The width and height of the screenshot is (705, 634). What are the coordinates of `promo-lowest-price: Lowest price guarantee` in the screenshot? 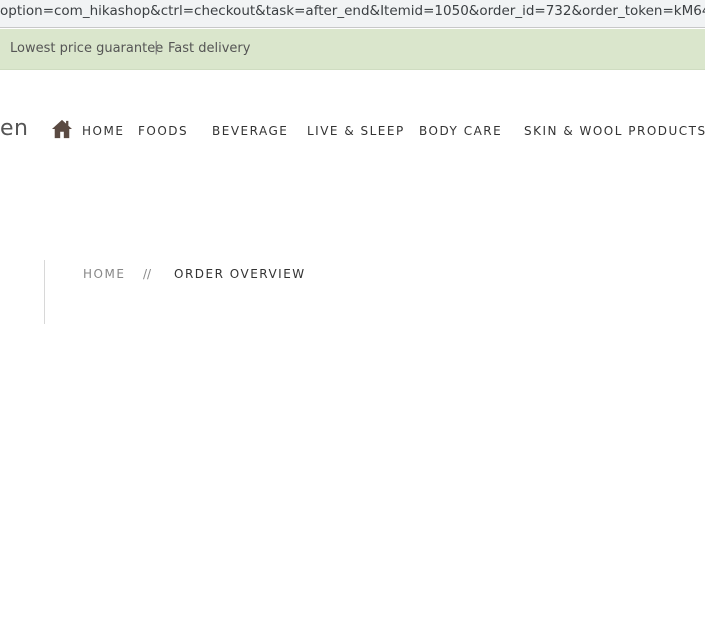 It's located at (87, 48).